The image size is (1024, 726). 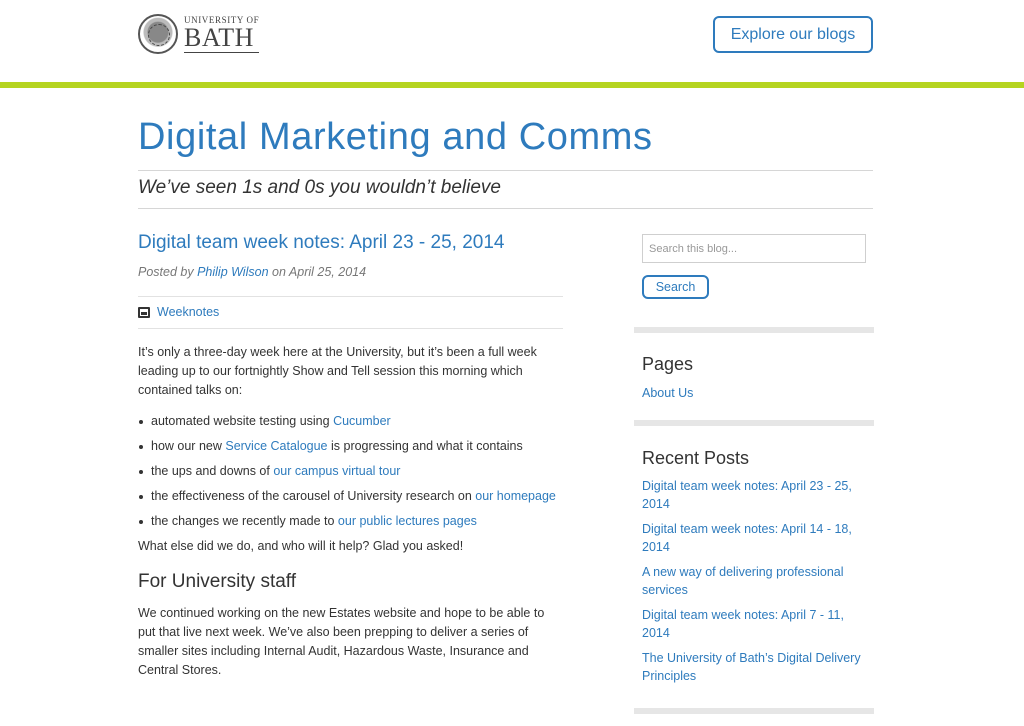 I want to click on list-item: automated website testing using Cucumber, so click(x=350, y=421).